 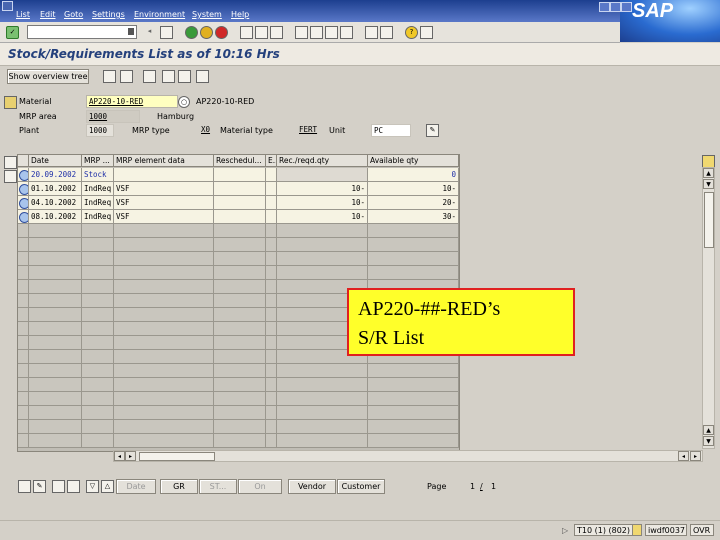 I want to click on command-field, so click(x=82, y=32).